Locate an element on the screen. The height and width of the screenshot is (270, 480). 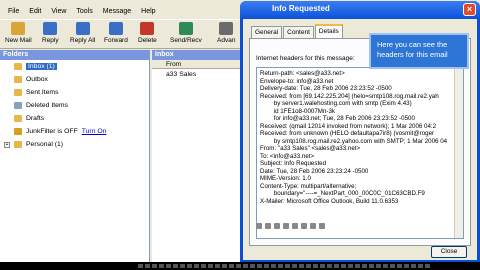
header-line: Content-Type: multipart/alternative; is located at coordinates (308, 186).